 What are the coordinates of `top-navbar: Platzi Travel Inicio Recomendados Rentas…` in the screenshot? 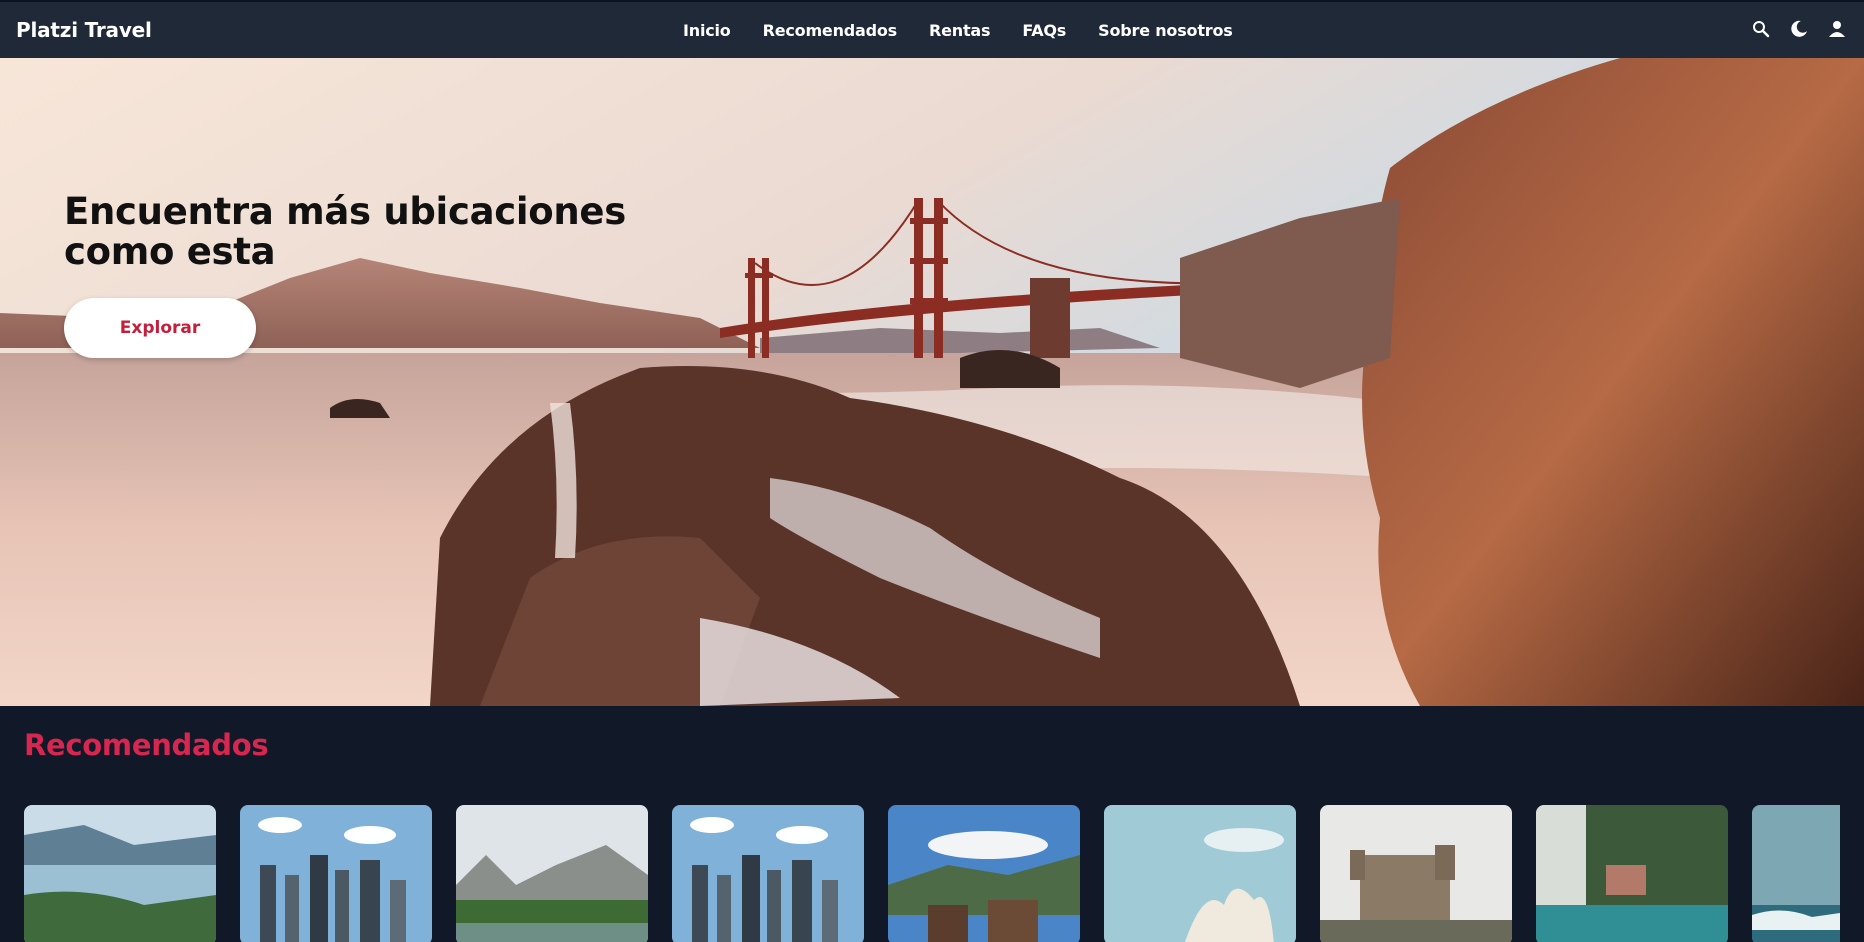 It's located at (932, 29).